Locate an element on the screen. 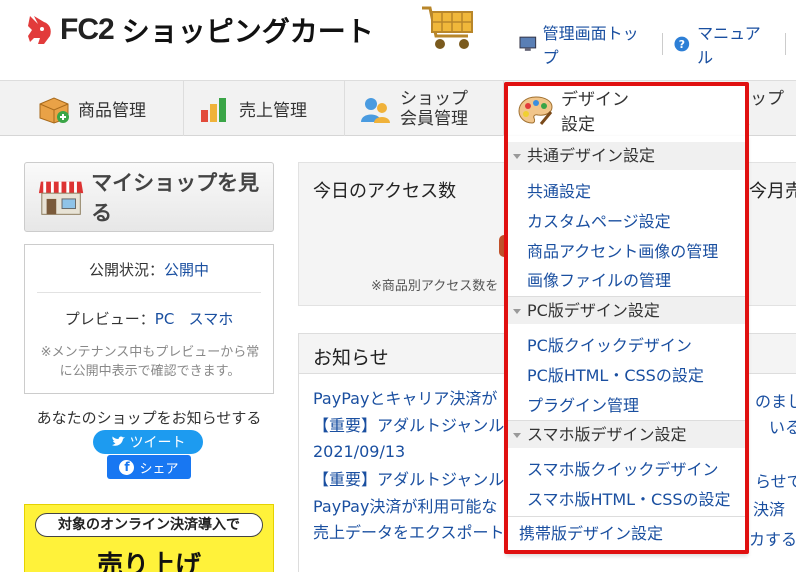 The image size is (796, 572). preview-row: プレビュー：PC スマホ is located at coordinates (149, 318).